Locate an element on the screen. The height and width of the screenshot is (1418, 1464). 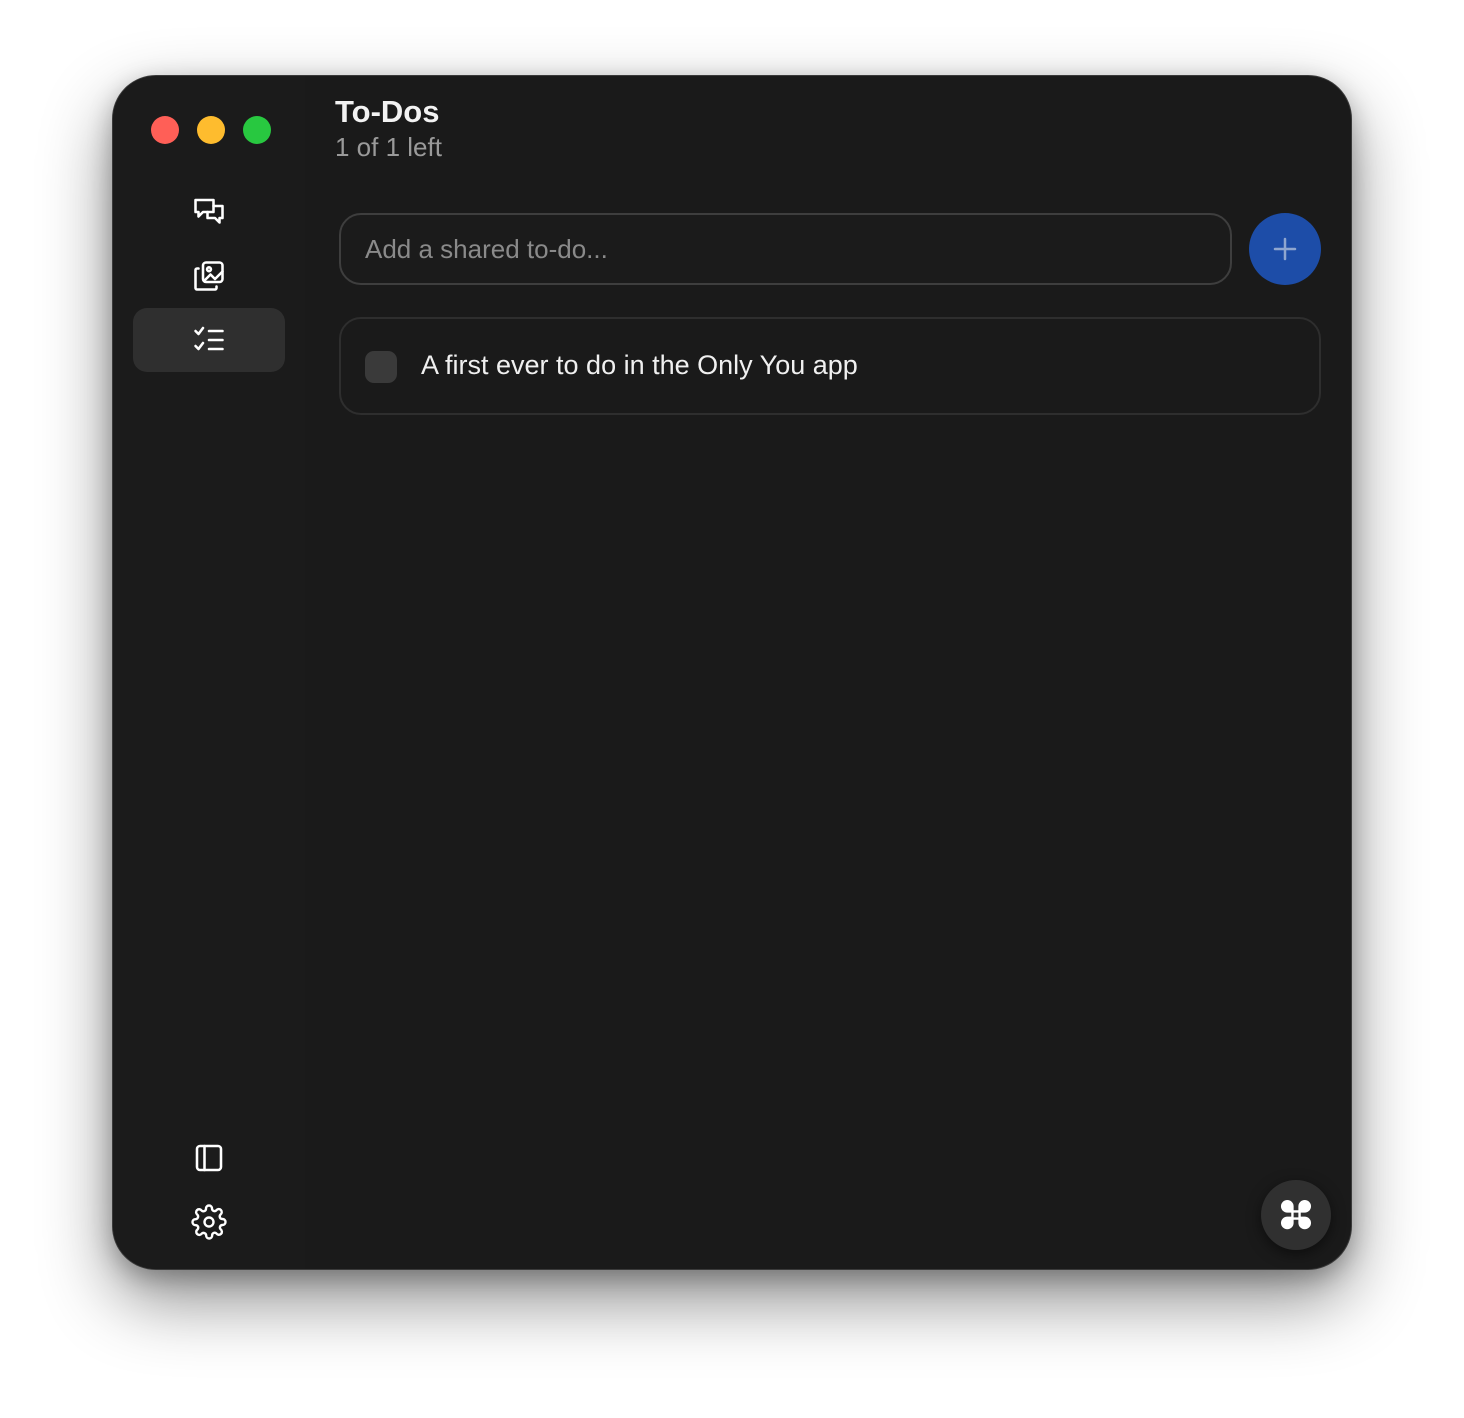
minimize-window-button is located at coordinates (211, 130).